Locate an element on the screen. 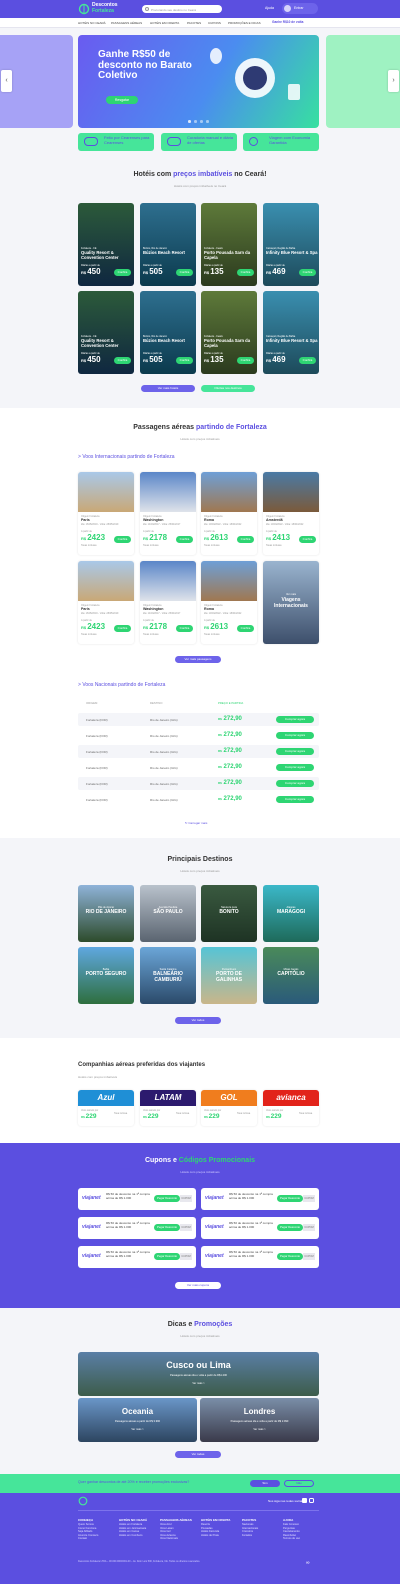 The width and height of the screenshot is (400, 1584). footer-link: Hotéis de Praia is located at coordinates (210, 1536).